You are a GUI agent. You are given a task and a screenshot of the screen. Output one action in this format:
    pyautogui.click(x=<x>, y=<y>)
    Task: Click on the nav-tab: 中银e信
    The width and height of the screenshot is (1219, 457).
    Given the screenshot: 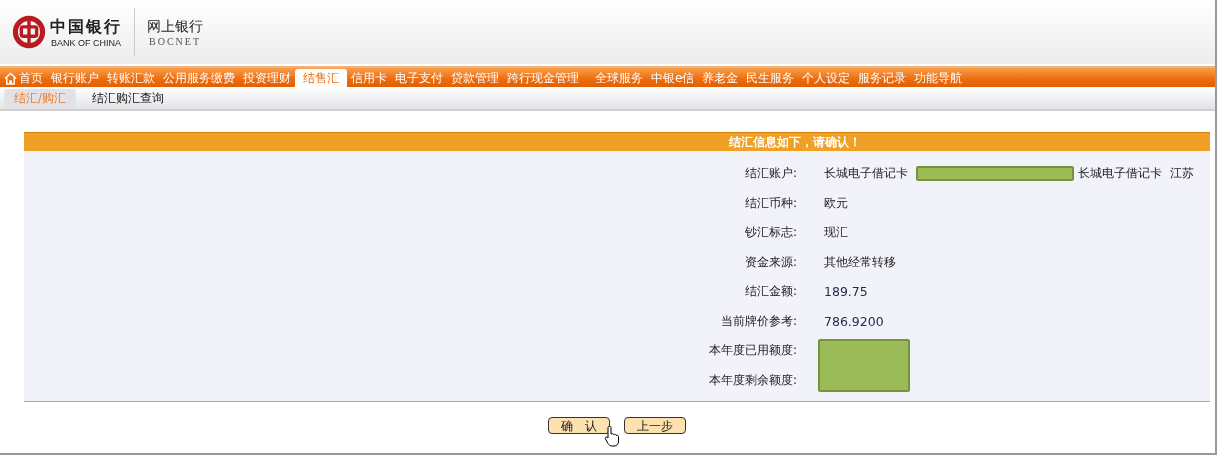 What is the action you would take?
    pyautogui.click(x=673, y=78)
    